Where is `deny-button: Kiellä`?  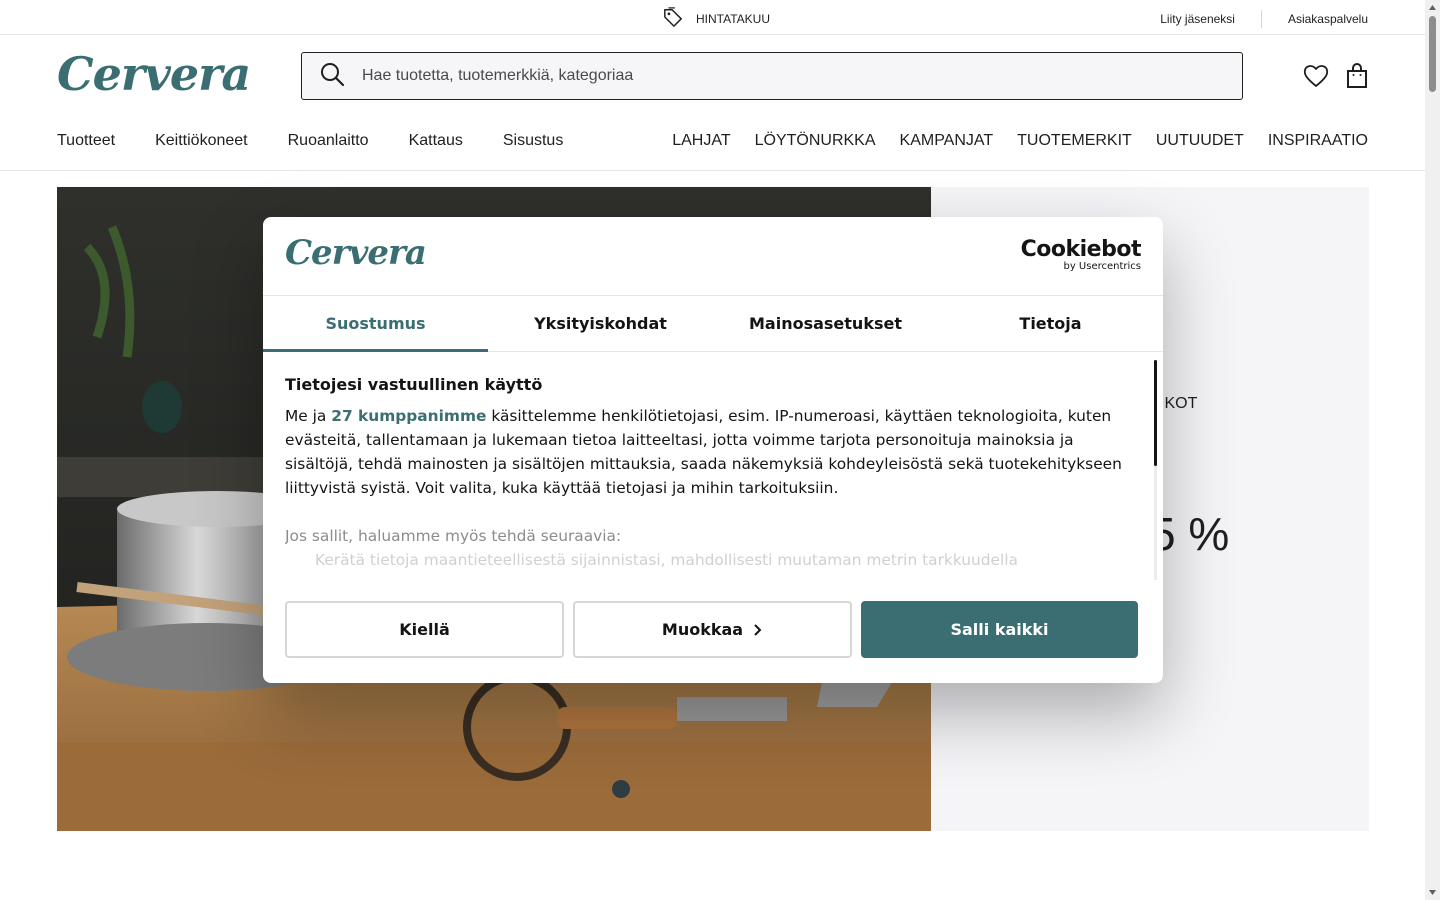
deny-button: Kiellä is located at coordinates (424, 629).